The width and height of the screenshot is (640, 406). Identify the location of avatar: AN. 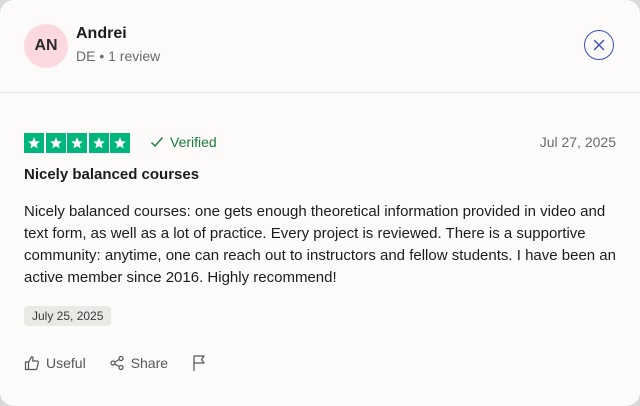
(46, 46).